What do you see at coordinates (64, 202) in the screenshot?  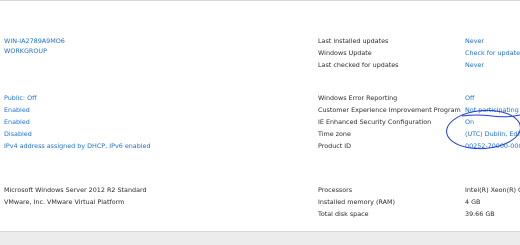 I see `manufacturer-text: VMware, Inc. VMware Virtual Platform` at bounding box center [64, 202].